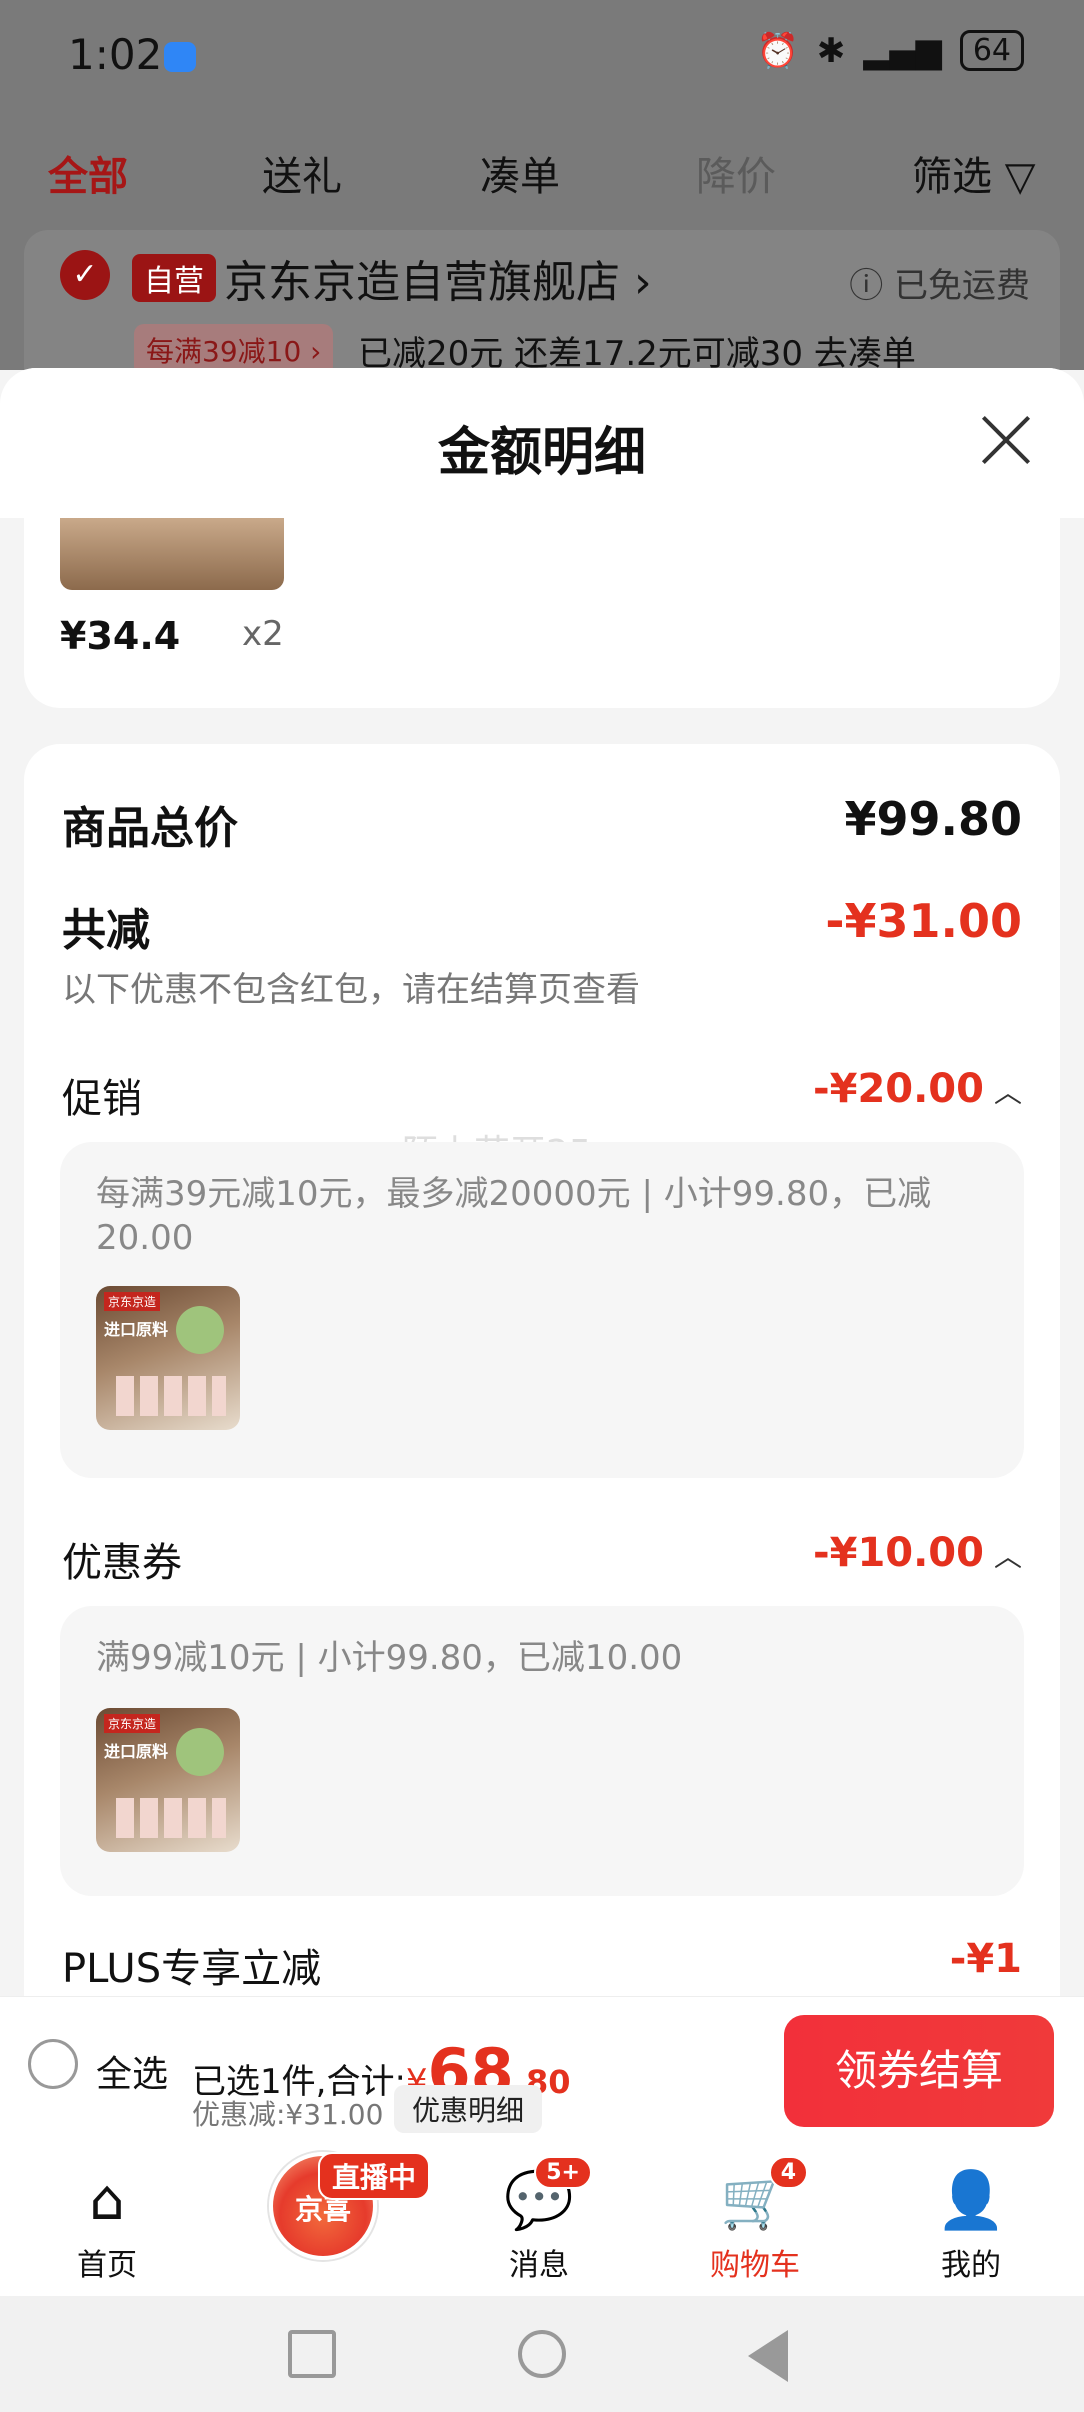  What do you see at coordinates (180, 57) in the screenshot?
I see `message-notification-icon` at bounding box center [180, 57].